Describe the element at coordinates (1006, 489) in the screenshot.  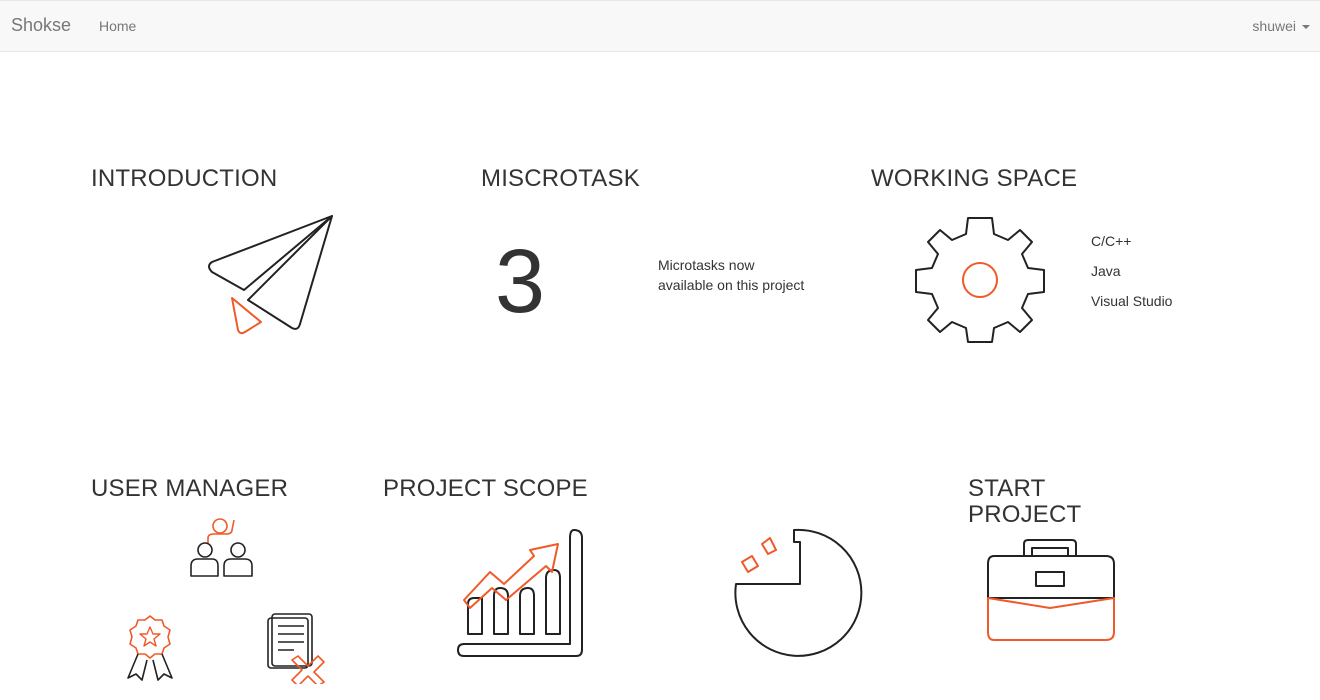
I see `start-project-title-line1: START` at that location.